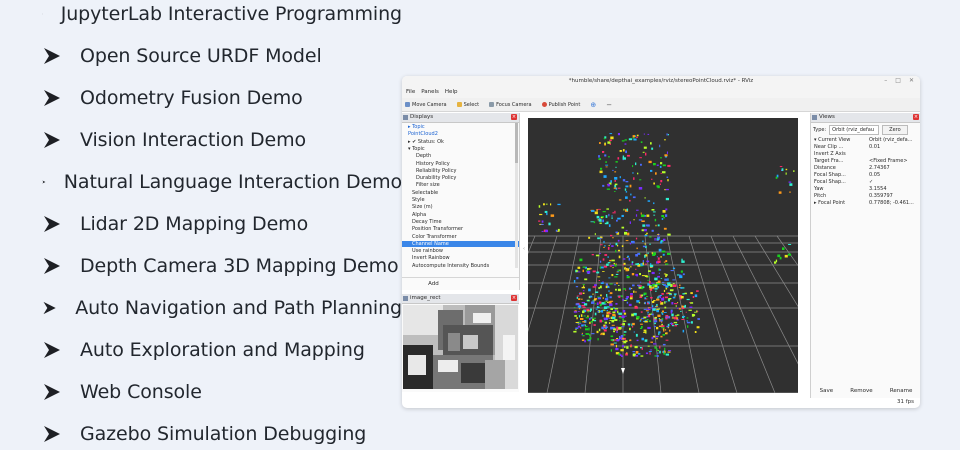 Image resolution: width=960 pixels, height=450 pixels. Describe the element at coordinates (524, 250) in the screenshot. I see `panel-splitter: ‹` at that location.